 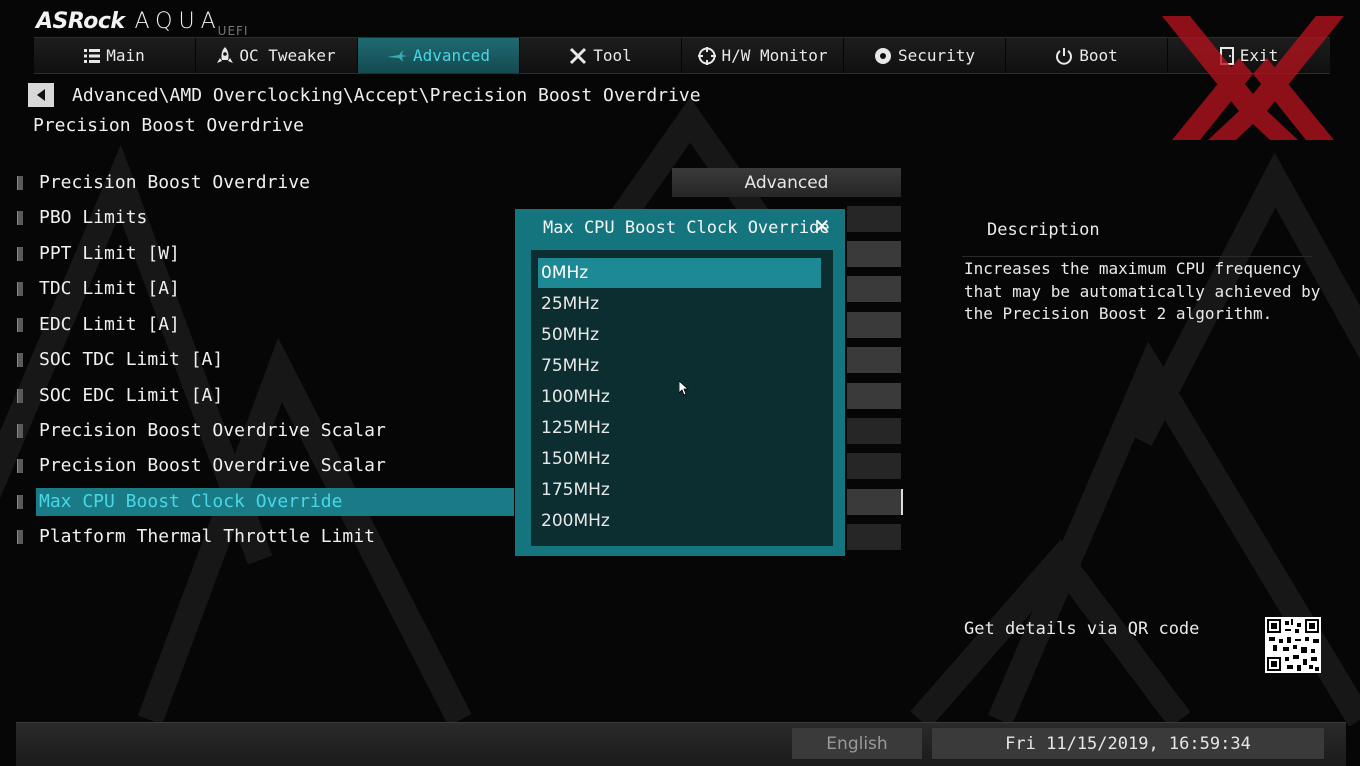 What do you see at coordinates (679, 366) in the screenshot?
I see `option-item: 75MHz` at bounding box center [679, 366].